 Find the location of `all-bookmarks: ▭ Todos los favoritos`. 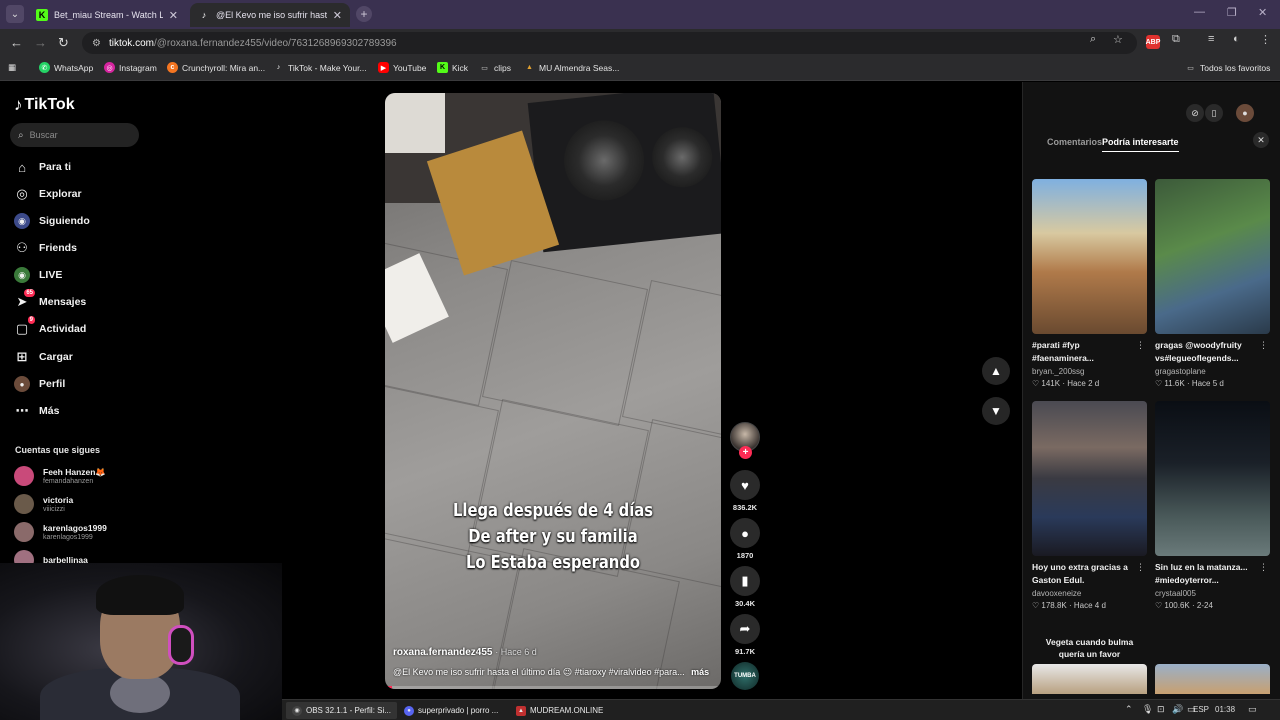

all-bookmarks: ▭ Todos los favoritos is located at coordinates (1227, 67).